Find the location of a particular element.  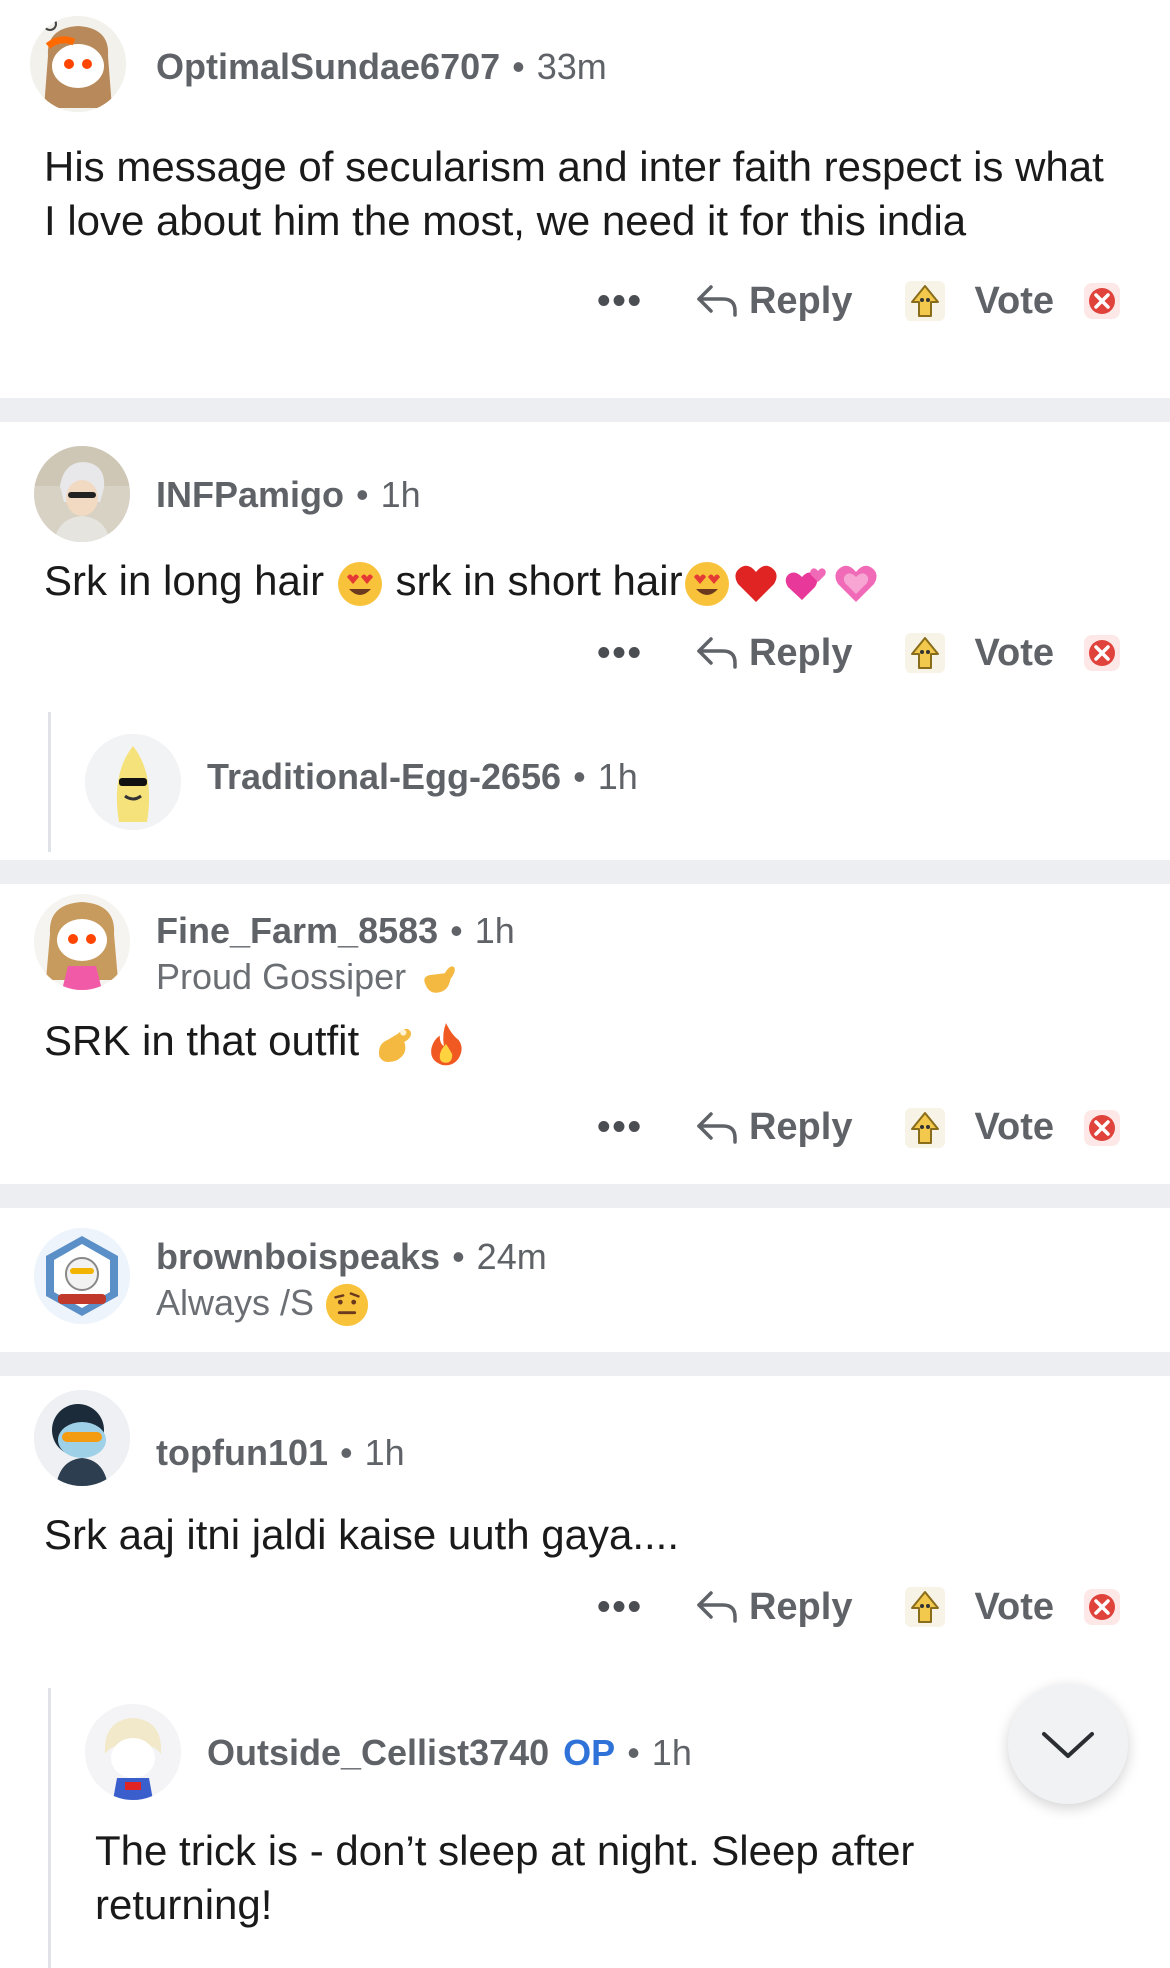

timestamp: 24m is located at coordinates (511, 1256).